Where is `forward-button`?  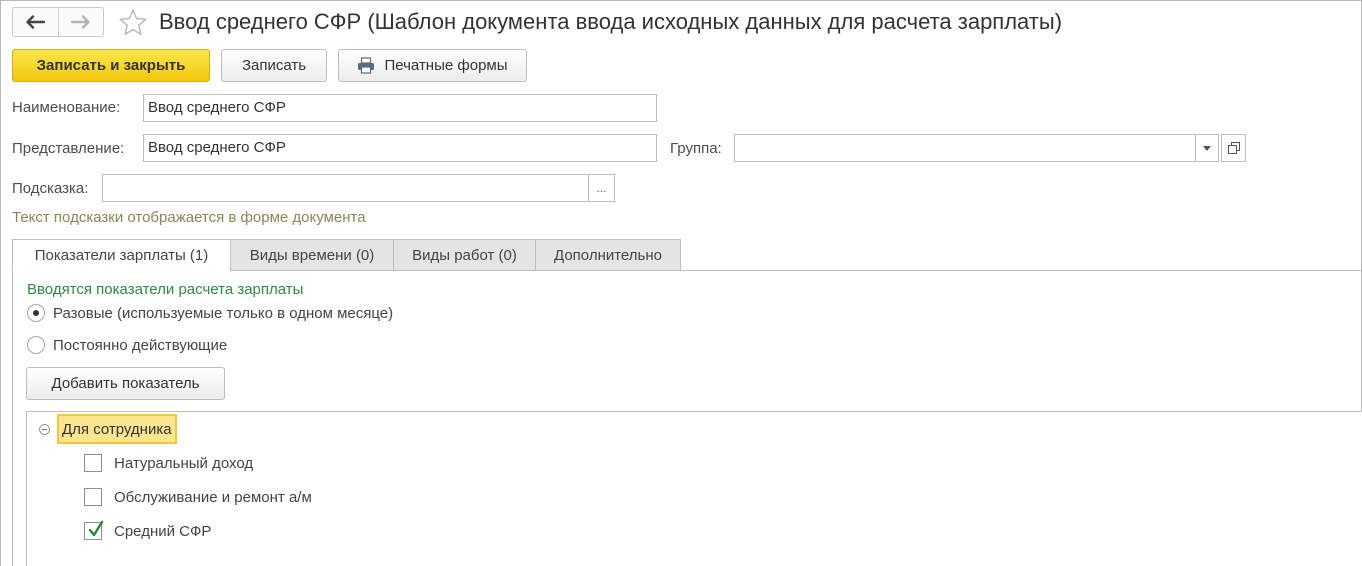 forward-button is located at coordinates (80, 22).